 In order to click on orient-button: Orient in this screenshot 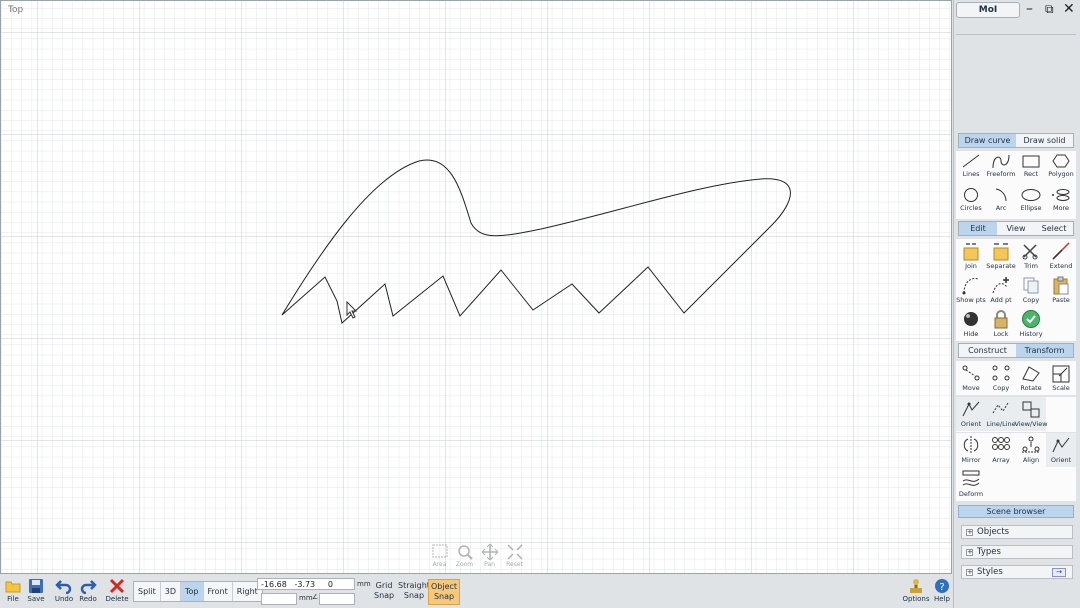, I will do `click(971, 414)`.